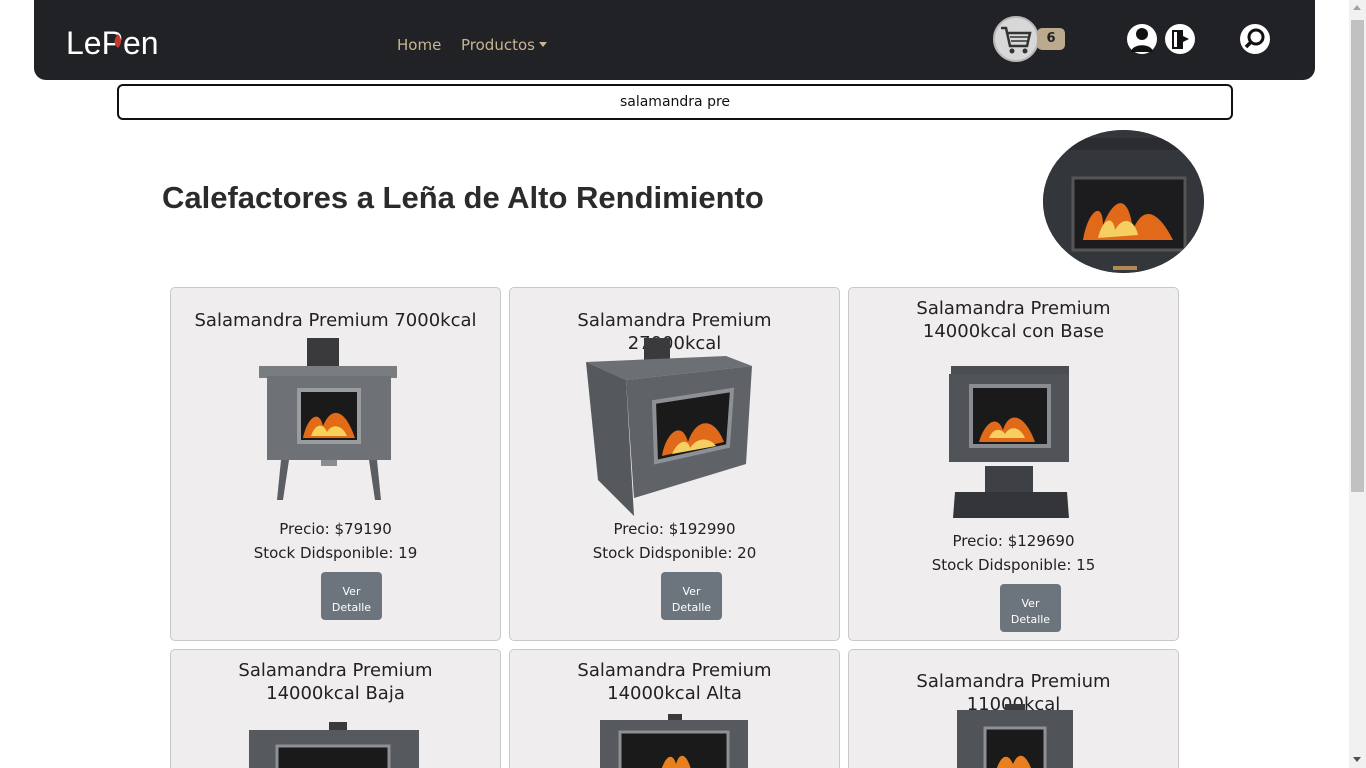 Image resolution: width=1366 pixels, height=768 pixels. What do you see at coordinates (335, 529) in the screenshot?
I see `product-price: Precio: $79190` at bounding box center [335, 529].